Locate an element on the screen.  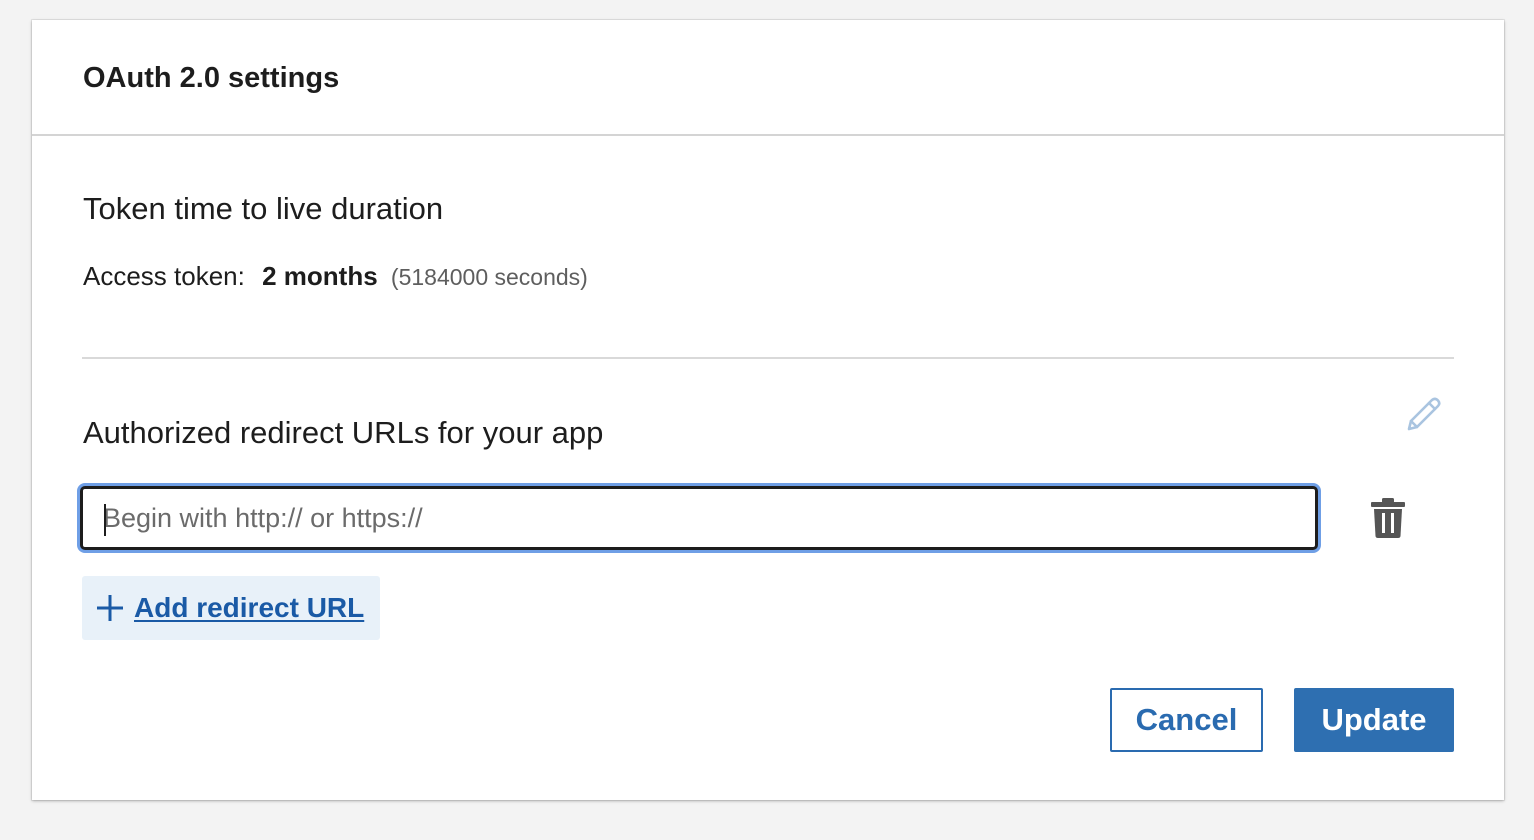
update-button: Update is located at coordinates (1374, 720).